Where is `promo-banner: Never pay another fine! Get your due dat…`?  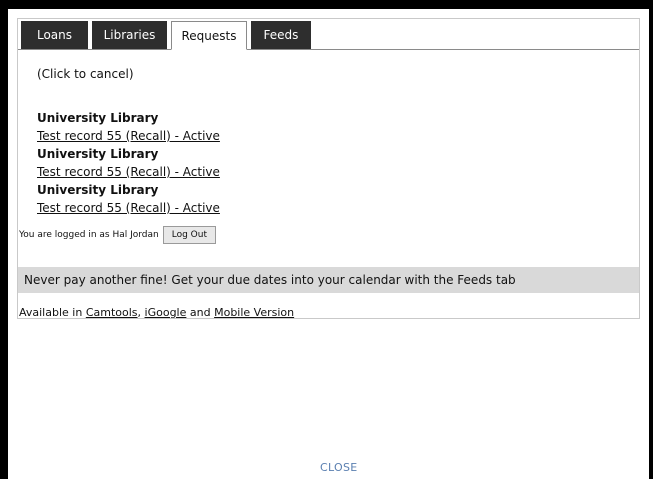
promo-banner: Never pay another fine! Get your due dat… is located at coordinates (328, 280).